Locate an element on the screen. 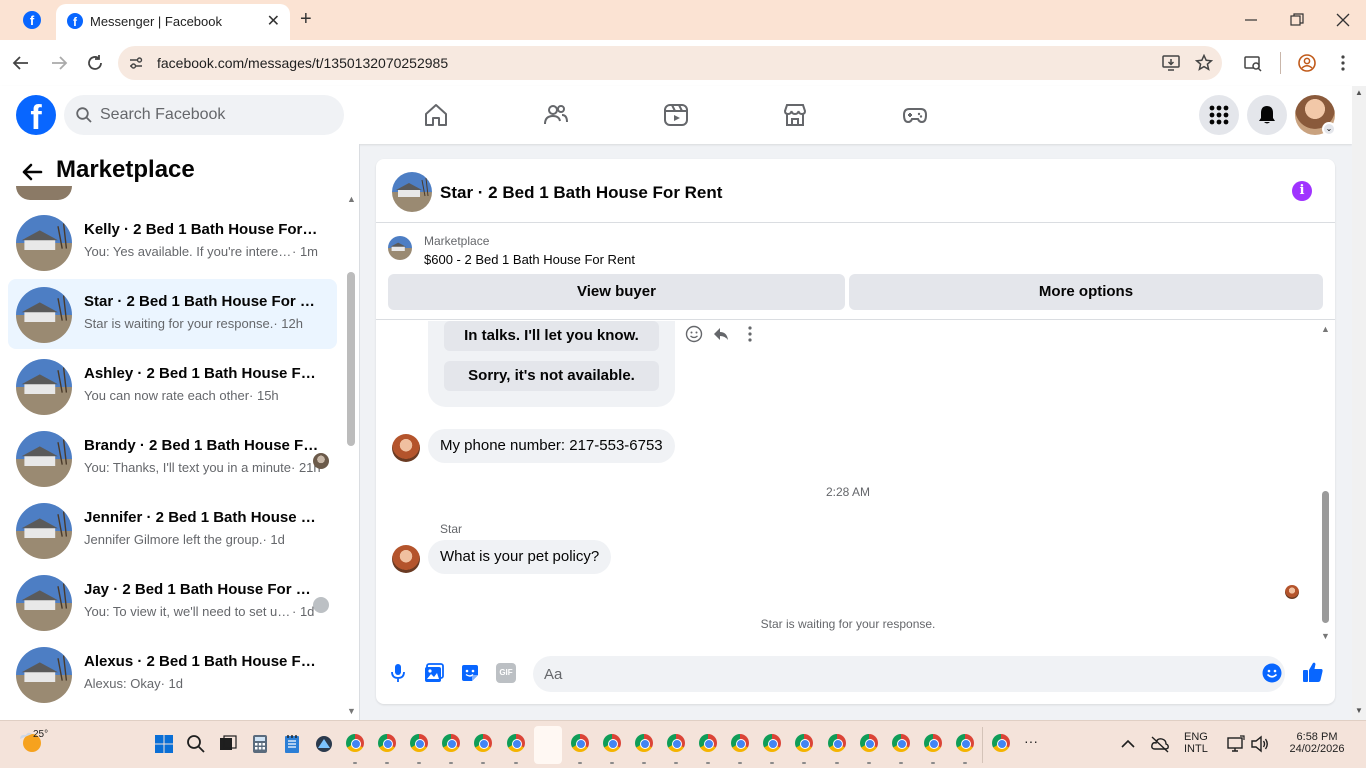  profile-icon is located at coordinates (1307, 63).